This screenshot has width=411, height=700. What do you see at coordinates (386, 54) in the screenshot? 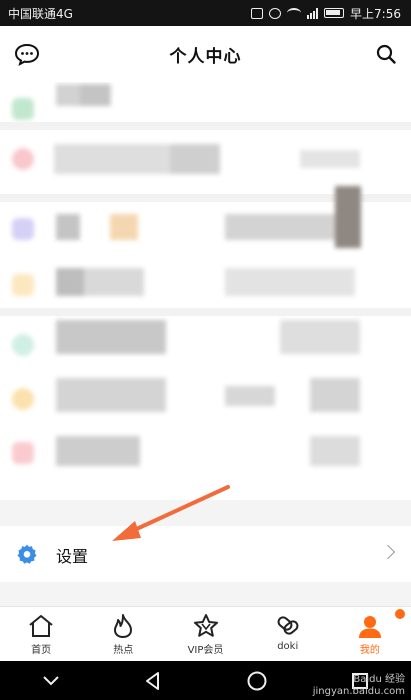
I see `search-icon` at bounding box center [386, 54].